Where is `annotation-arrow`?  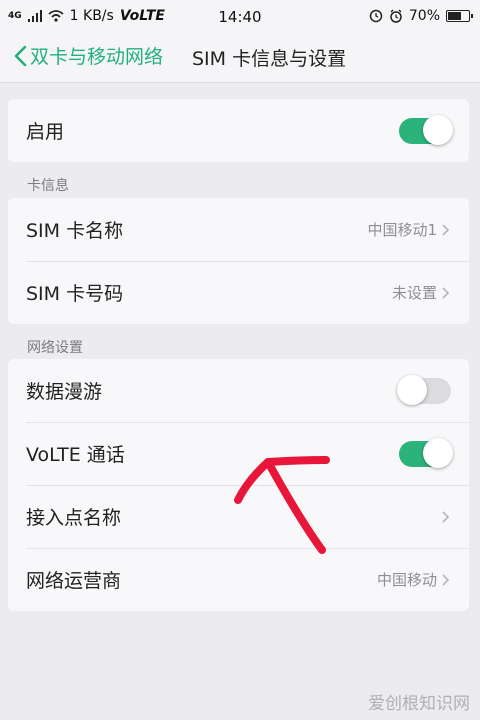
annotation-arrow is located at coordinates (282, 505).